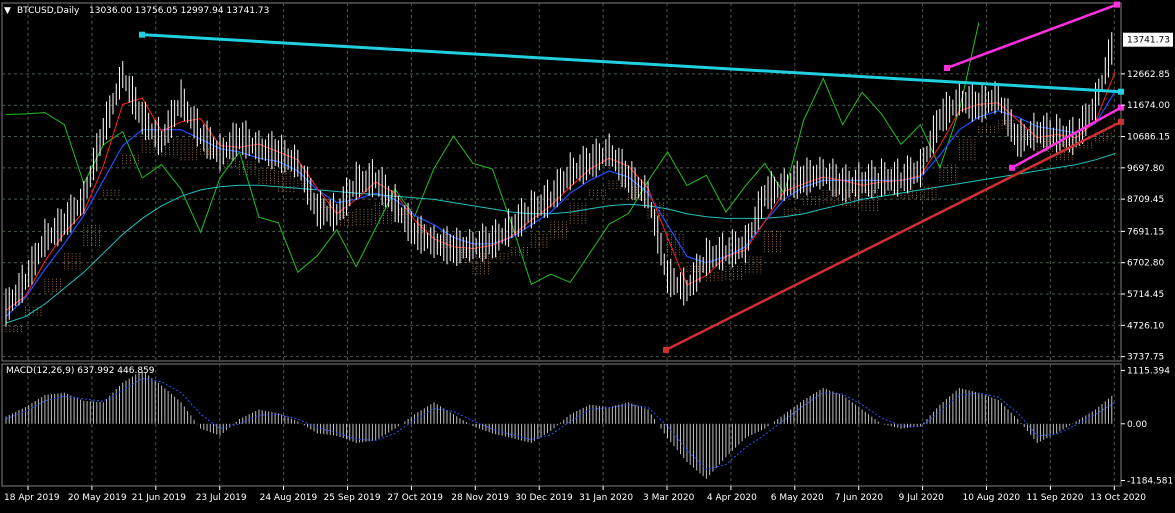 The width and height of the screenshot is (1175, 513). I want to click on last-price-label: 13741.73, so click(1148, 41).